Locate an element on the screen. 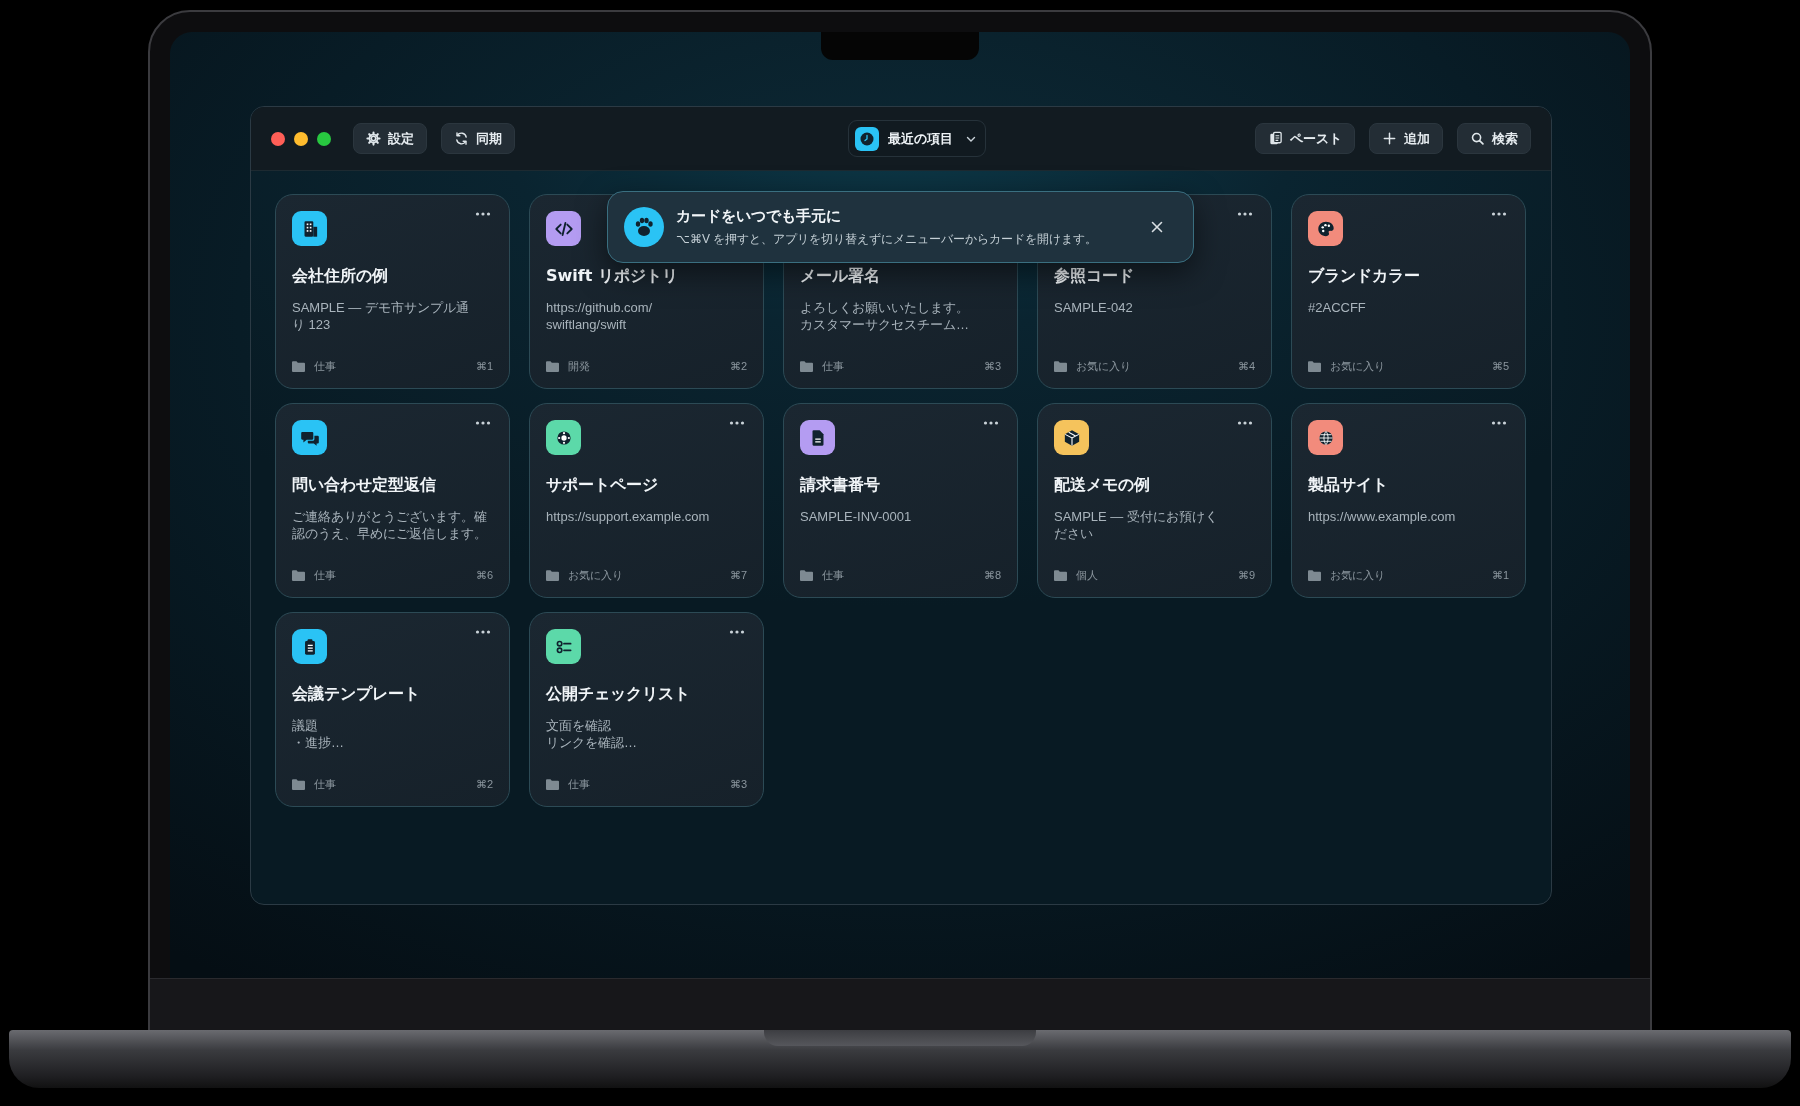 The image size is (1800, 1106). view-dropdown: 最近の項目 is located at coordinates (917, 138).